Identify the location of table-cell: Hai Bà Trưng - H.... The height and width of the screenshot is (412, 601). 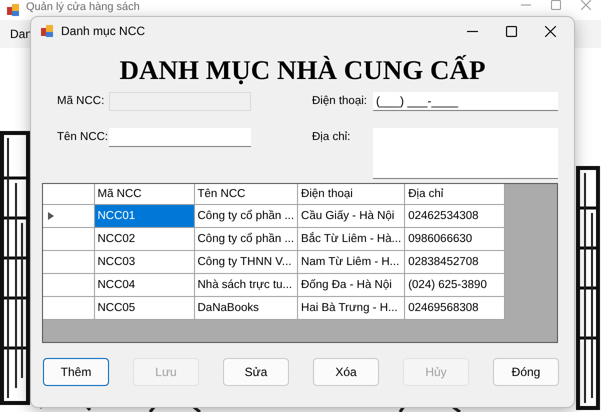
(351, 307).